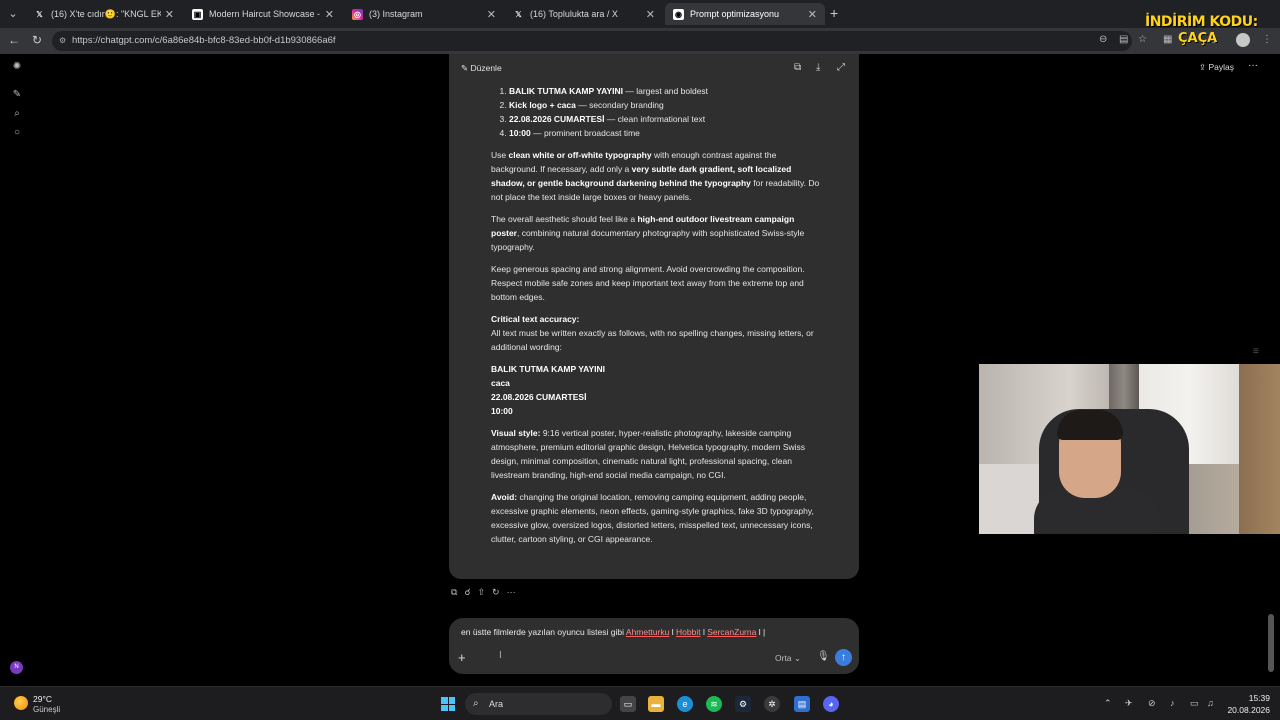 The image size is (1280, 720). Describe the element at coordinates (831, 704) in the screenshot. I see `discord-icon: ◕` at that location.